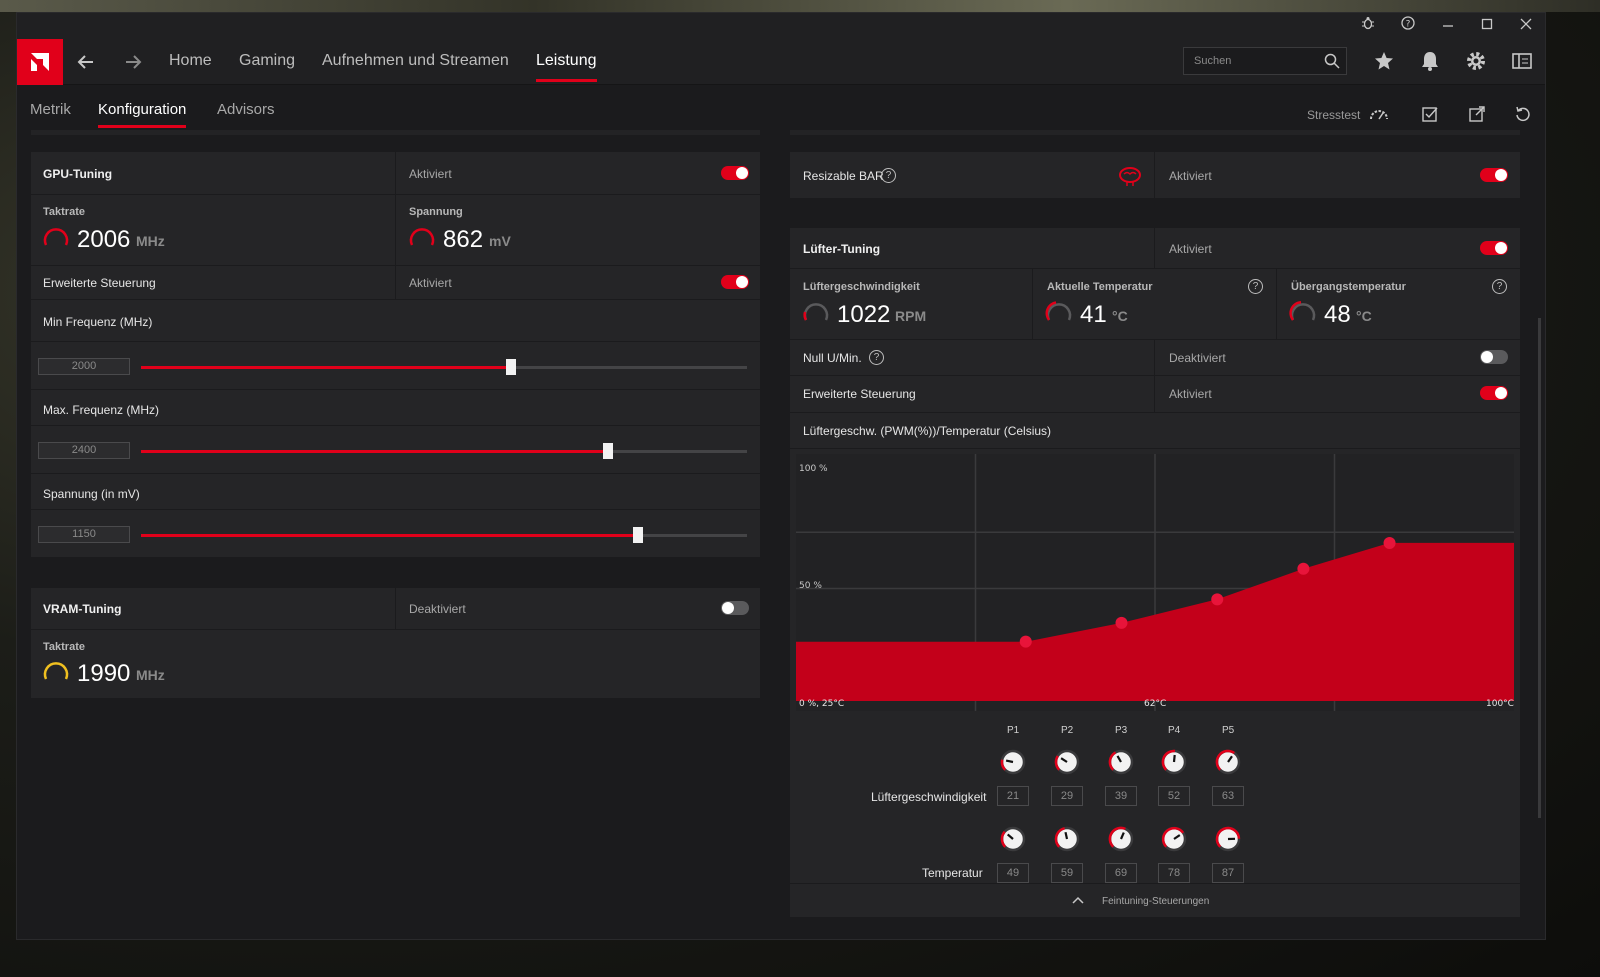 Image resolution: width=1600 pixels, height=977 pixels. What do you see at coordinates (1155, 582) in the screenshot?
I see `fan-curve-chart: 100 % 50 % 0 %, 25°C 62°C 100°C` at bounding box center [1155, 582].